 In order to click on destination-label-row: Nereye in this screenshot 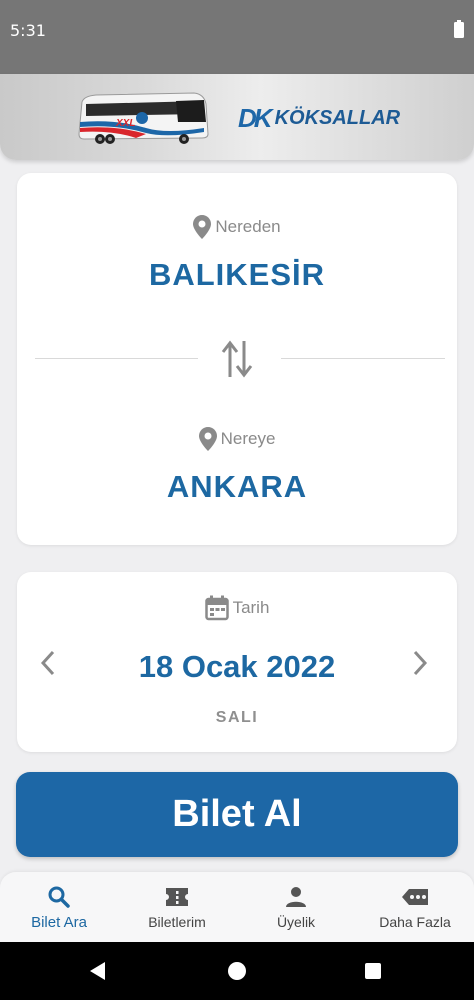, I will do `click(237, 439)`.